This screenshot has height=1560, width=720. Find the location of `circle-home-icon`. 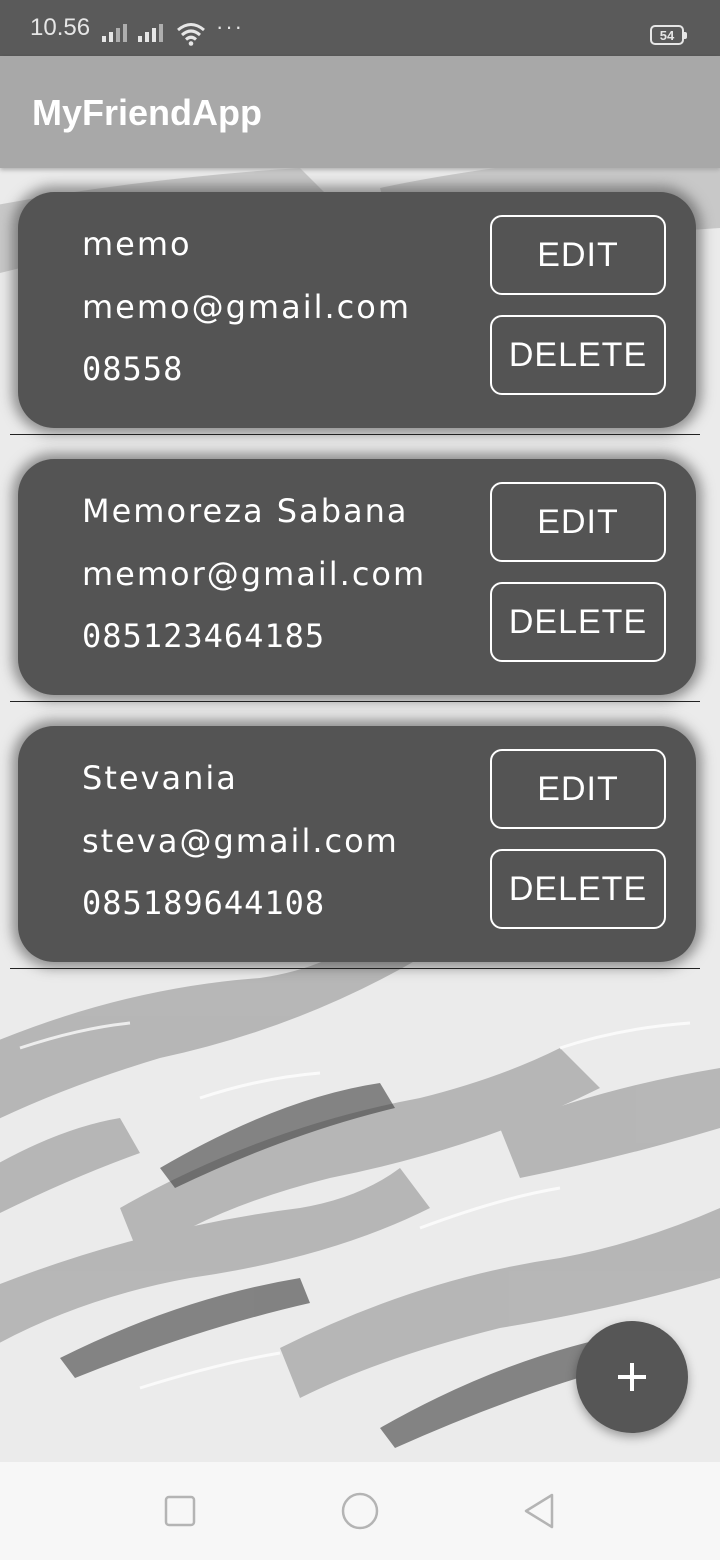

circle-home-icon is located at coordinates (360, 1511).